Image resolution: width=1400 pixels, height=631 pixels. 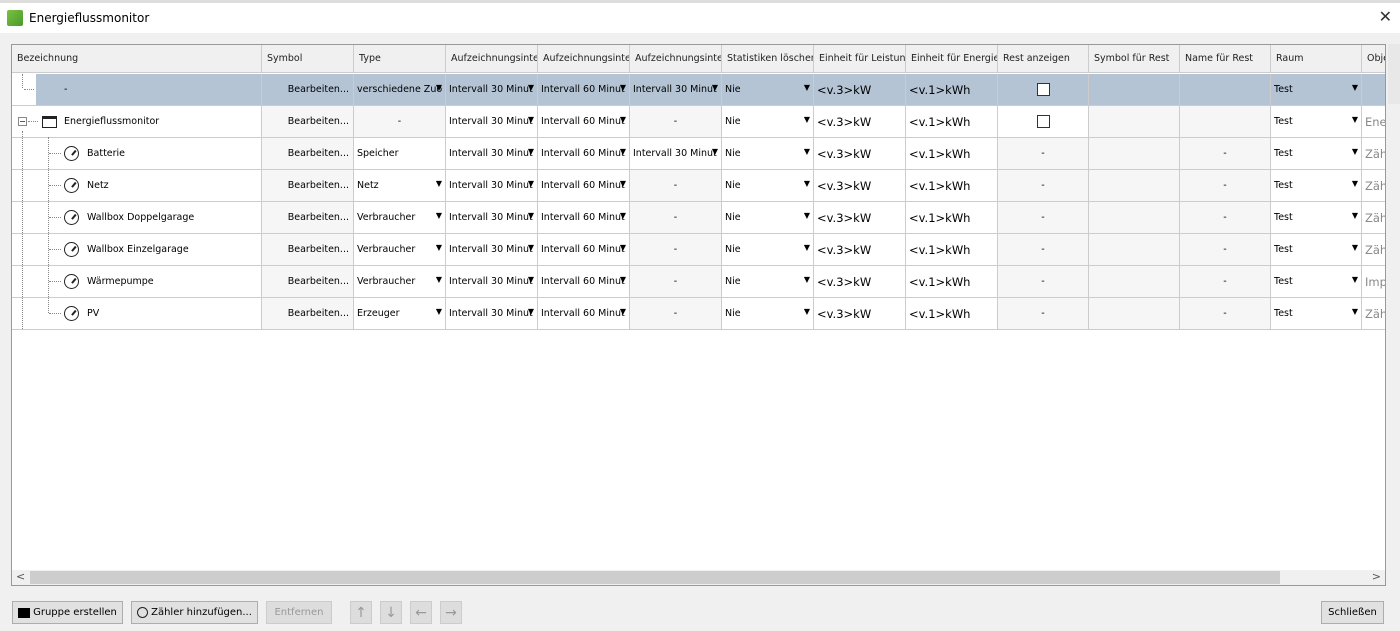 What do you see at coordinates (952, 59) in the screenshot?
I see `column-header: Einheit für Energie c` at bounding box center [952, 59].